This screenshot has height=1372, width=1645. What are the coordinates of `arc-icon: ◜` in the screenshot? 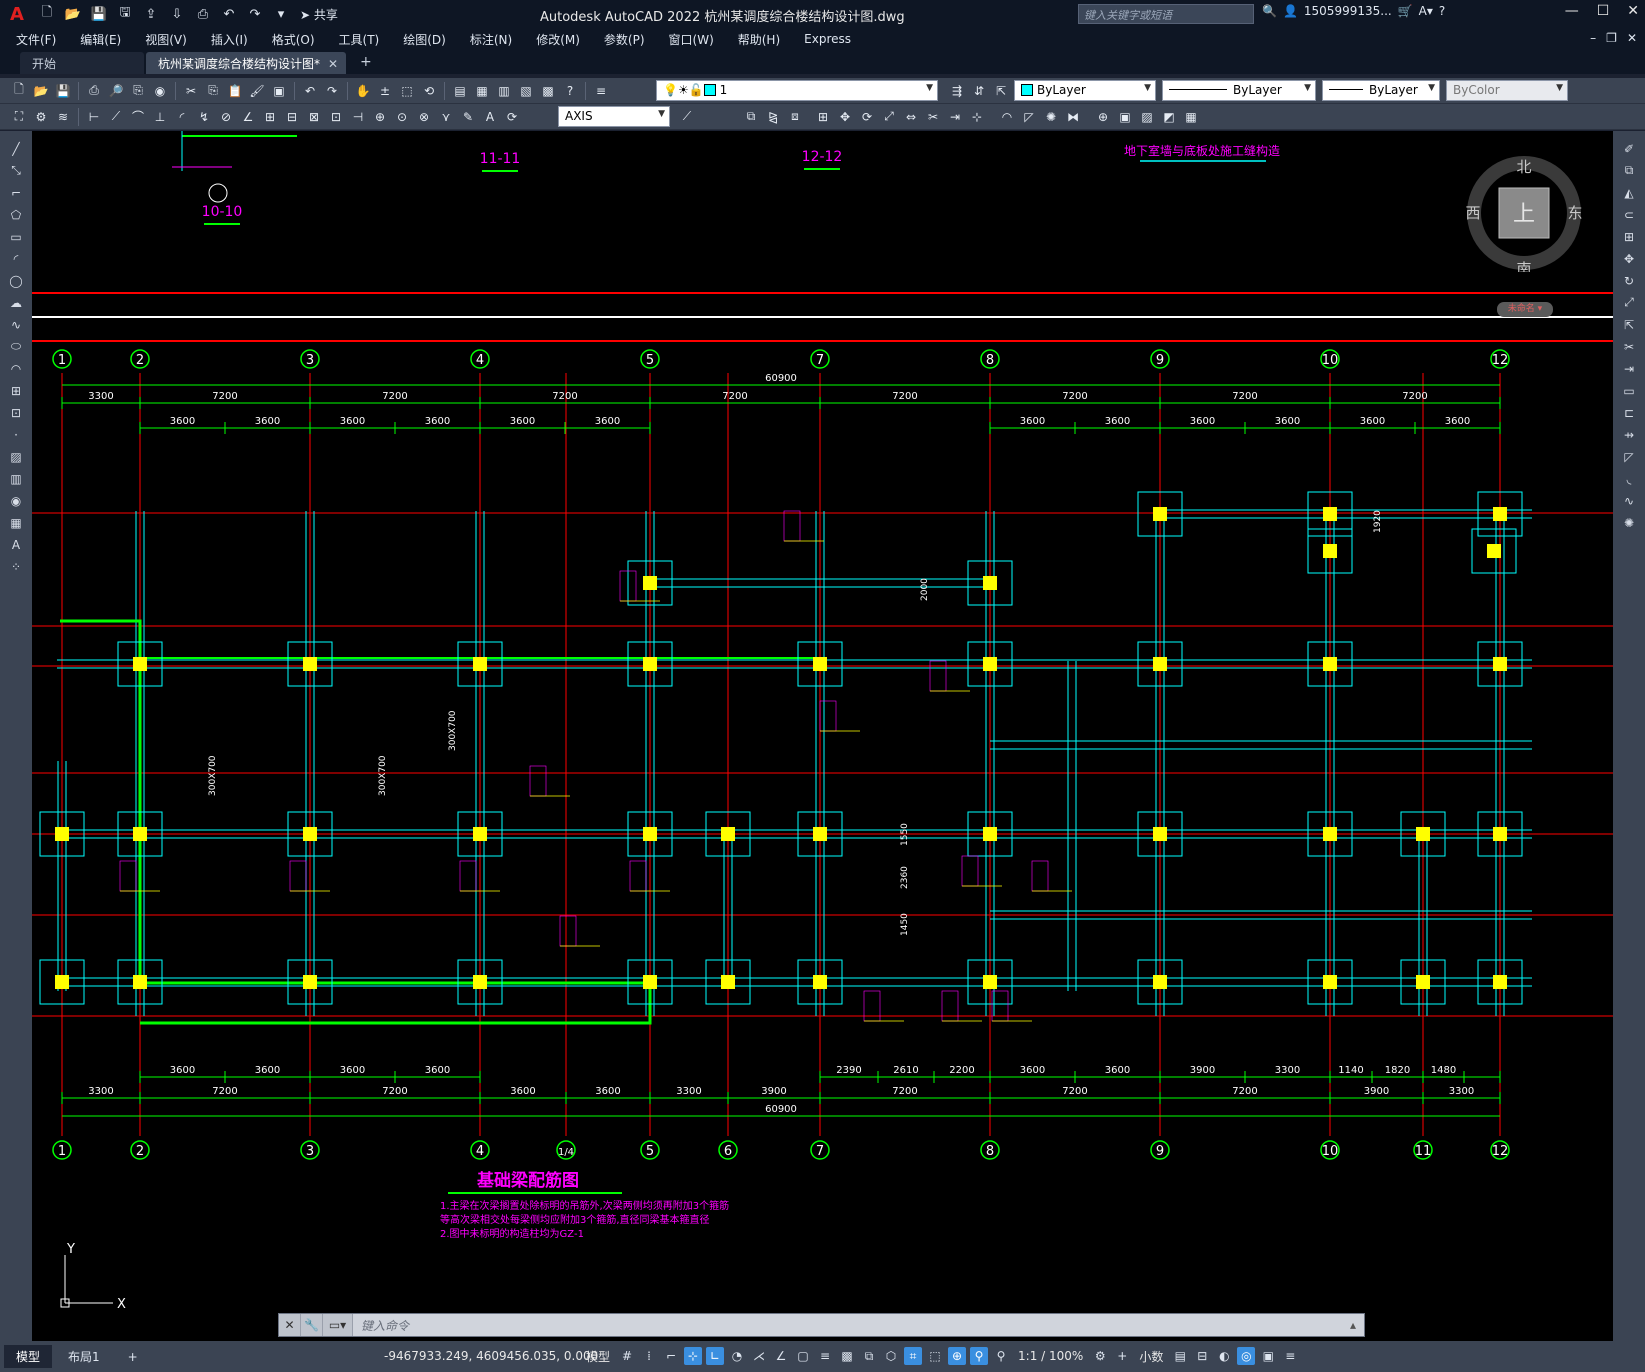 It's located at (16, 258).